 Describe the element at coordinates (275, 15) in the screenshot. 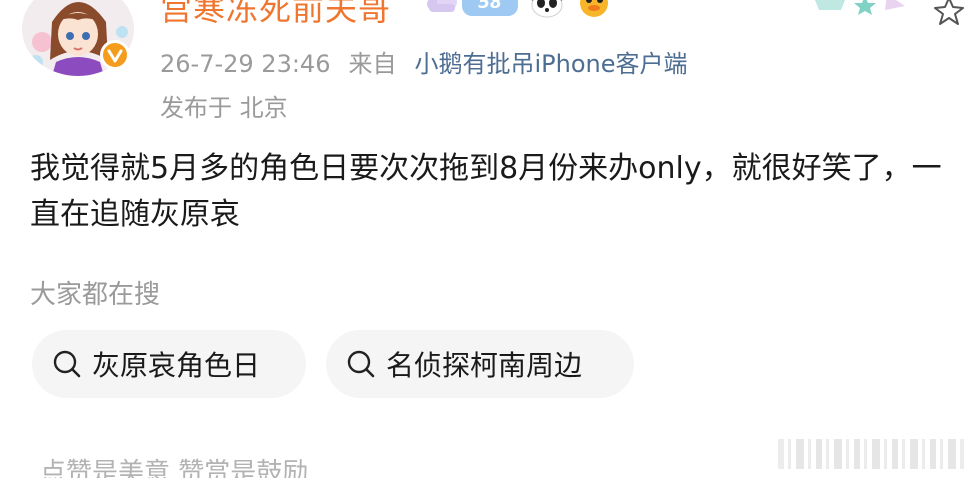

I see `username: 宫寒冻死前夫哥` at that location.